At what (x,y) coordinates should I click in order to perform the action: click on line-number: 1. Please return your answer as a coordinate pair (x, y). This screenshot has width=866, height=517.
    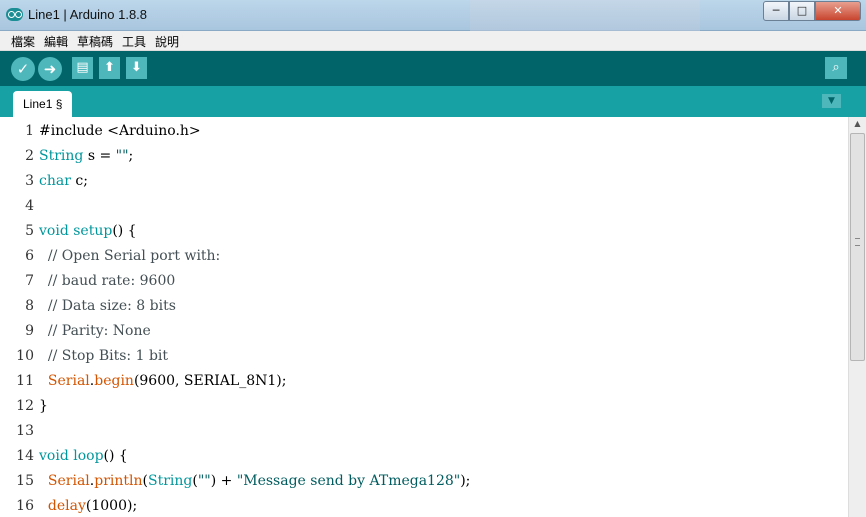
    Looking at the image, I should click on (29, 131).